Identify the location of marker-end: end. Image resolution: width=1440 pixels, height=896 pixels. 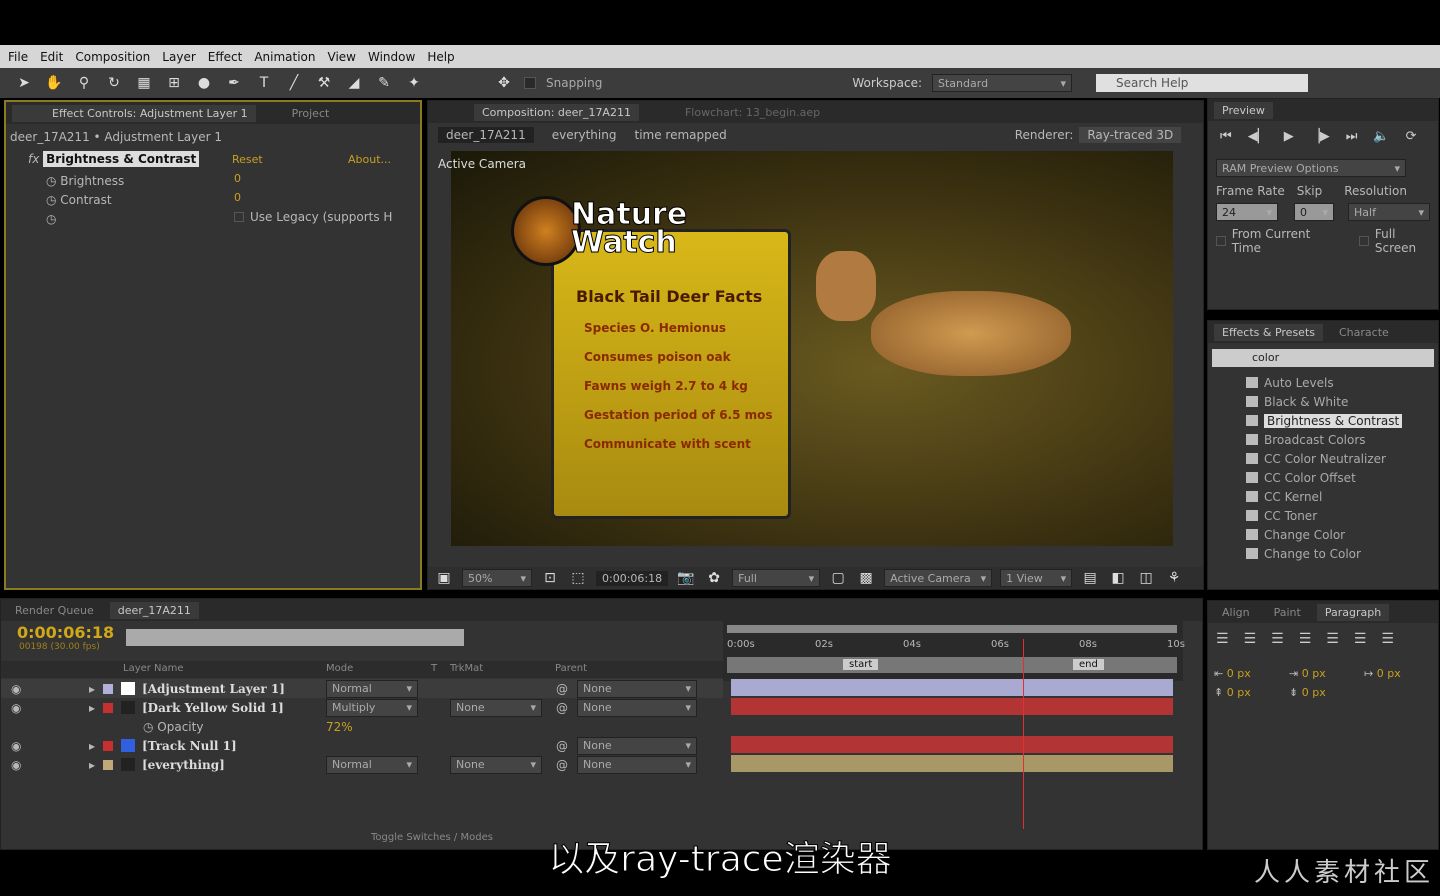
(1088, 664).